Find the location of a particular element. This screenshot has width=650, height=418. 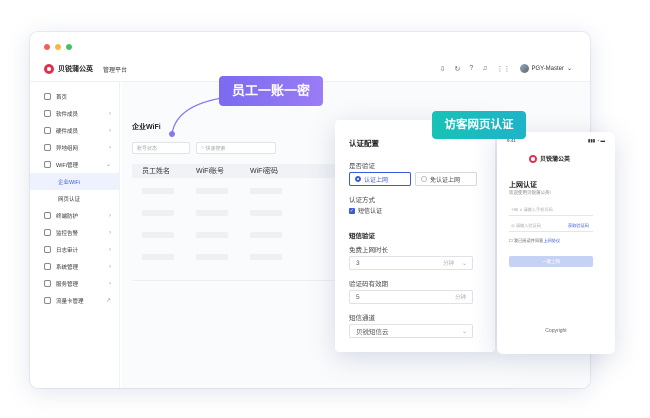

network-icon is located at coordinates (47, 147).